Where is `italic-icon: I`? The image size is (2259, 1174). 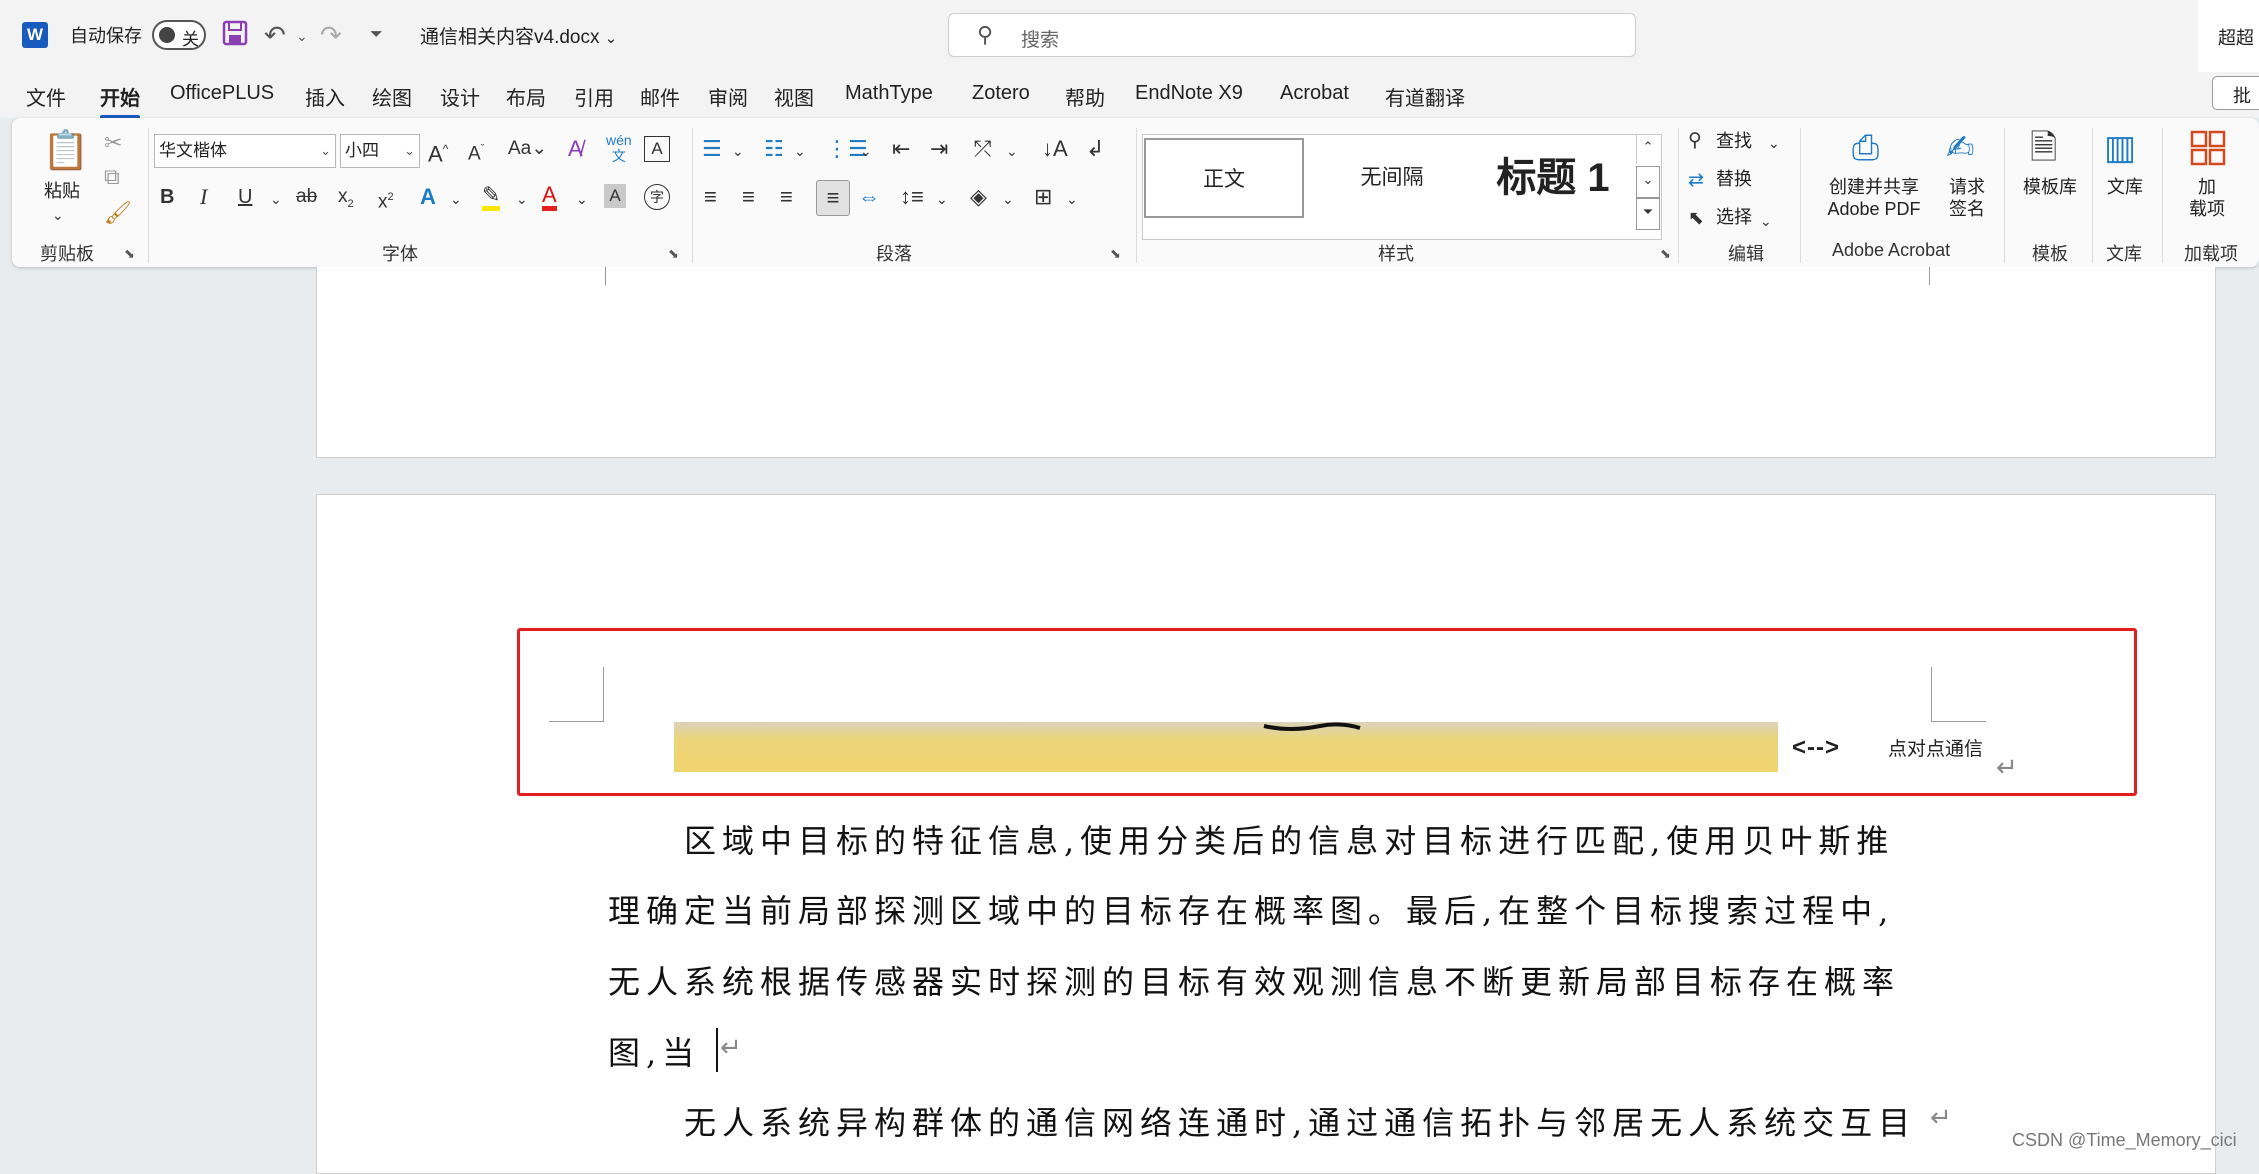
italic-icon: I is located at coordinates (203, 197).